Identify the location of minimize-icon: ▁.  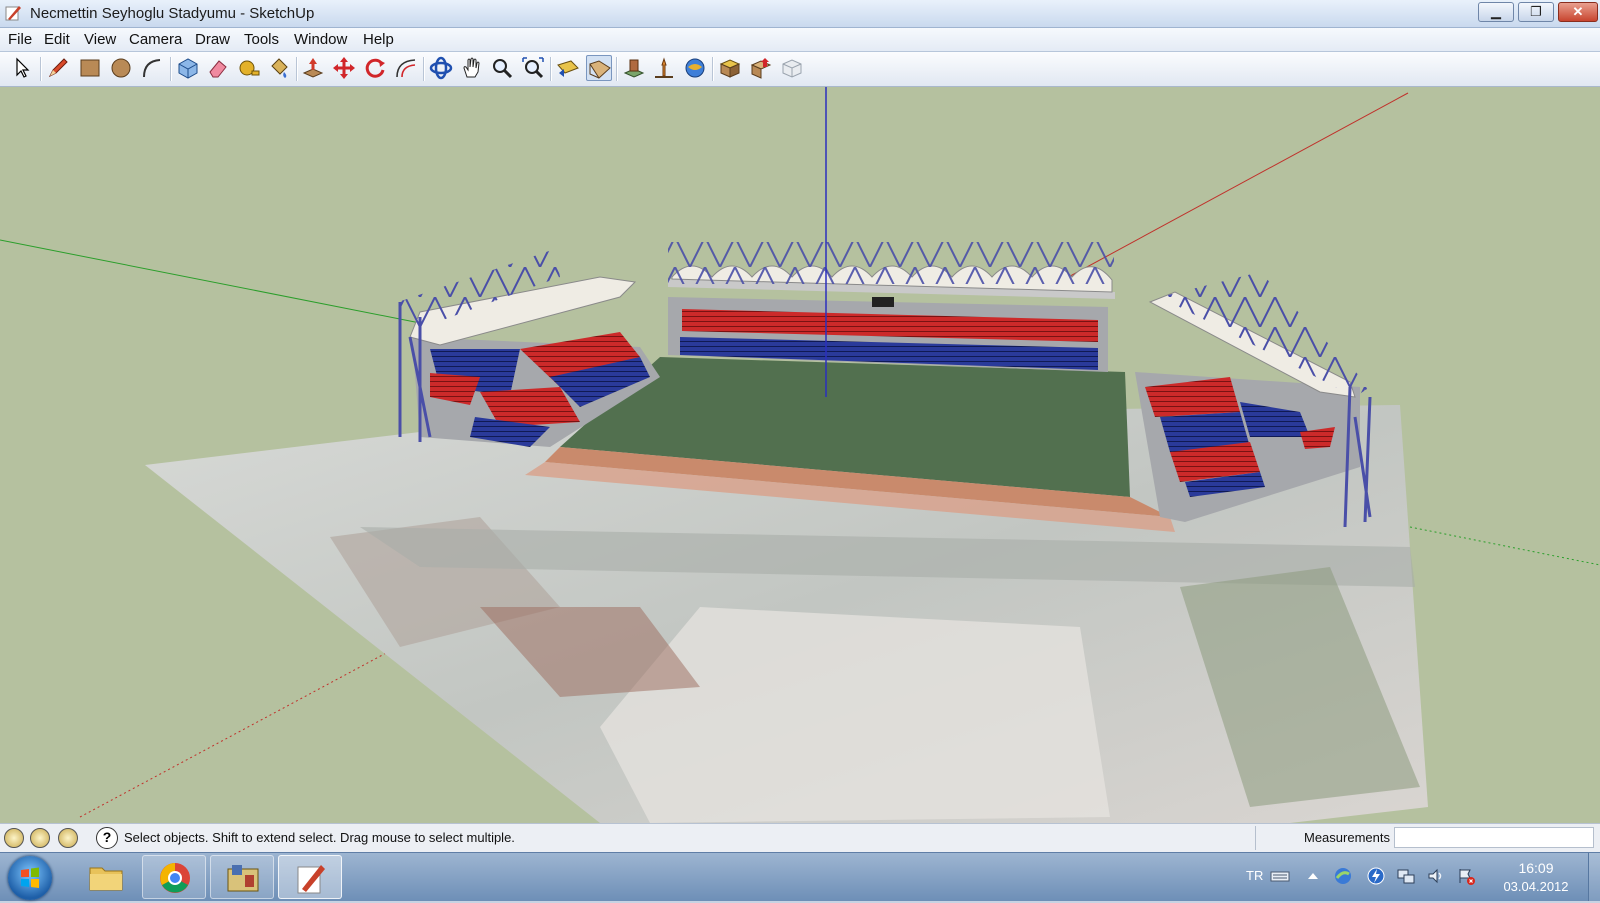
(1496, 11).